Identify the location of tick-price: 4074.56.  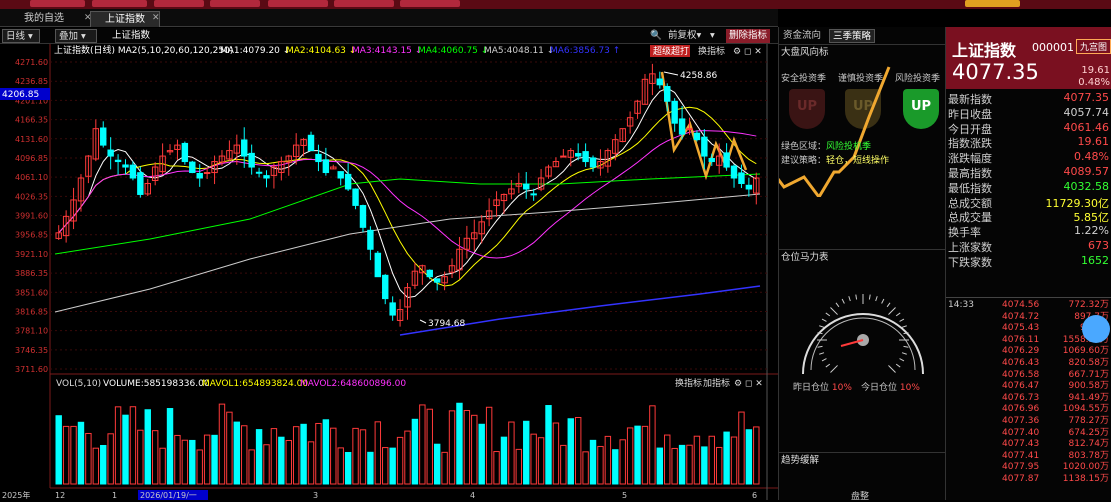
(1021, 305).